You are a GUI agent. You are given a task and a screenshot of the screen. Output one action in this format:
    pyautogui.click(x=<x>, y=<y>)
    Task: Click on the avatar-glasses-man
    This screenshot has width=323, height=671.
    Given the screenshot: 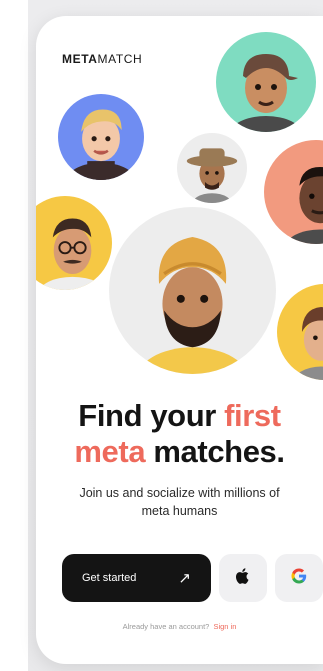 What is the action you would take?
    pyautogui.click(x=74, y=243)
    